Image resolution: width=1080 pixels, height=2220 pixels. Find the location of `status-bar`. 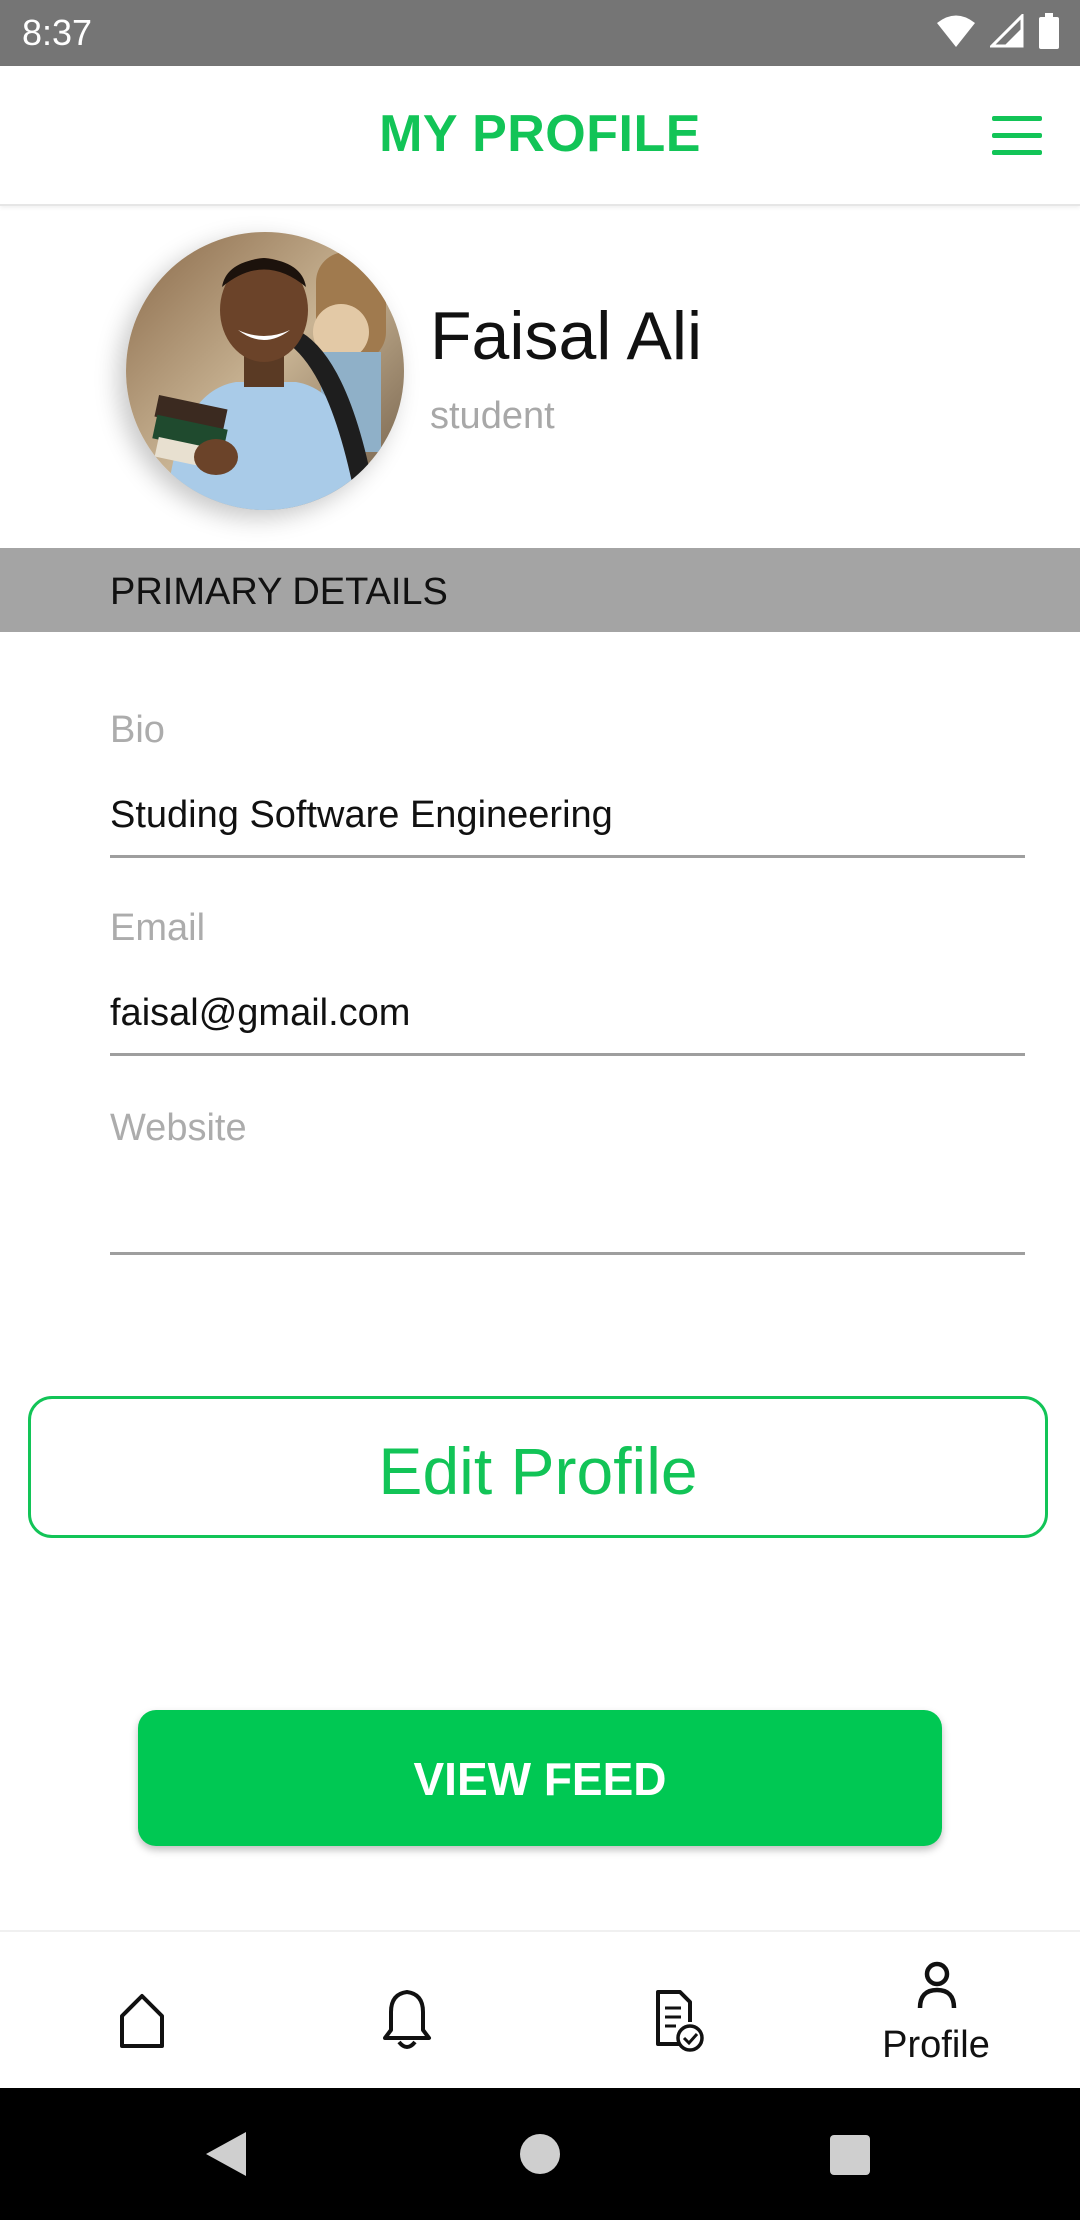

status-bar is located at coordinates (540, 33).